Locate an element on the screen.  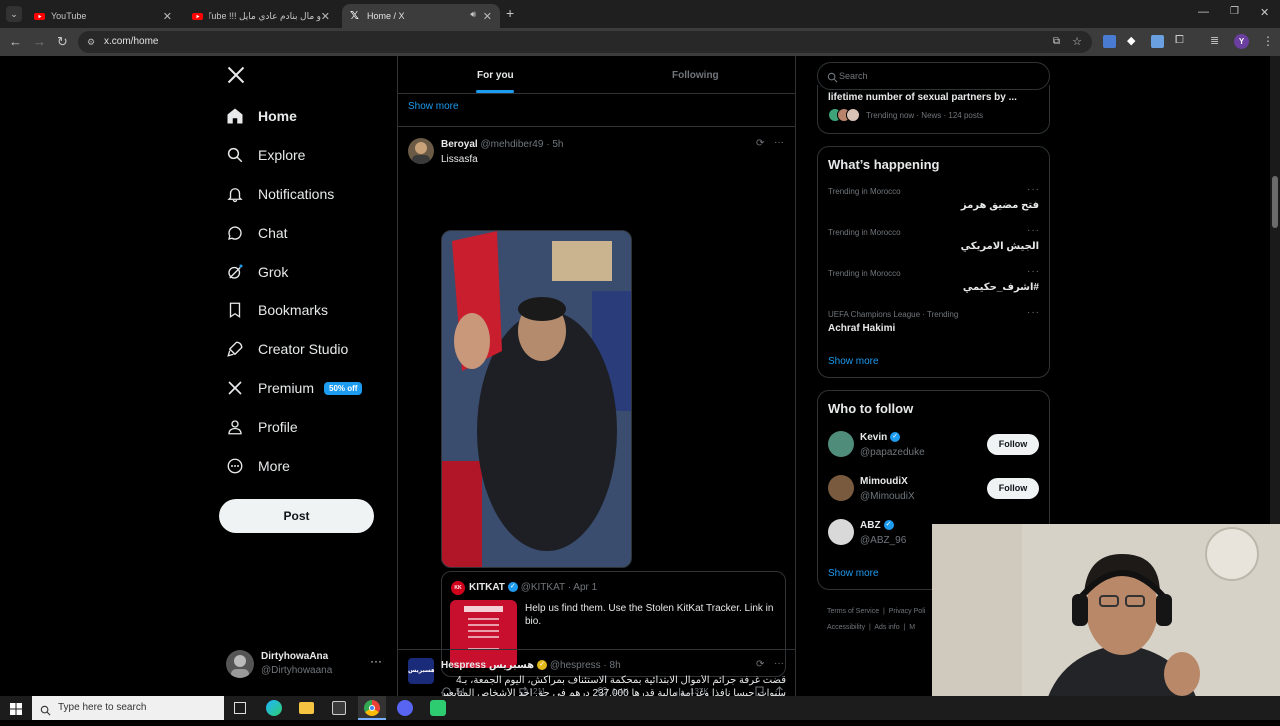
nav-item-bookmarks: Bookmarks is located at coordinates (277, 310).